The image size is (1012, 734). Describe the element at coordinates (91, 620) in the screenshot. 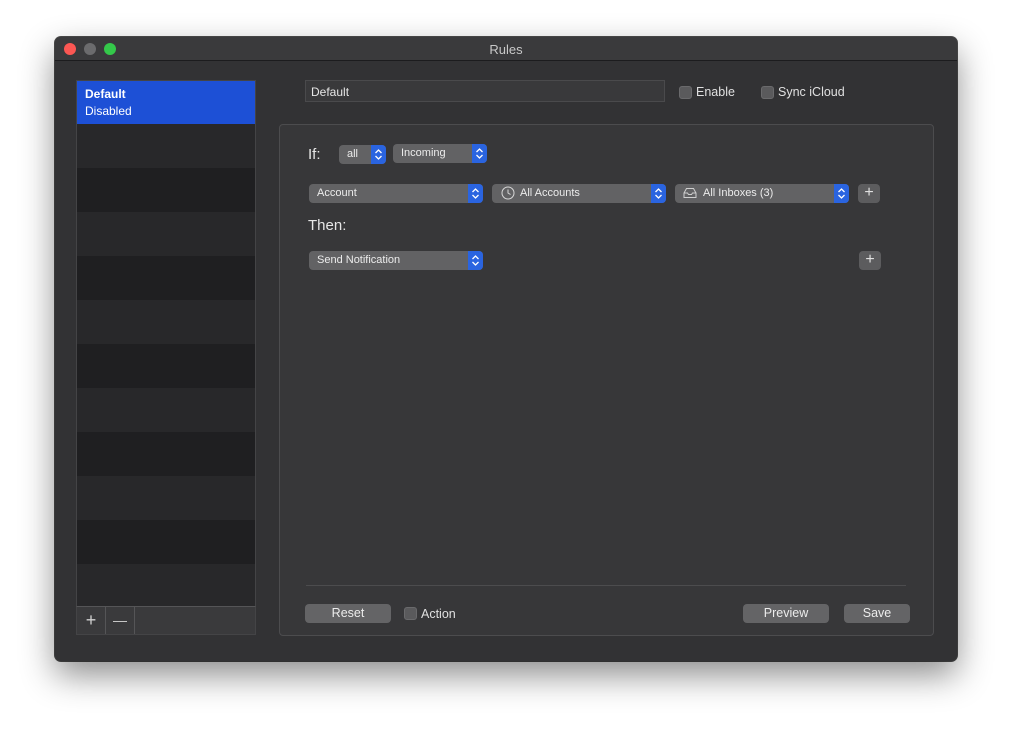

I see `add-rule-button: +` at that location.